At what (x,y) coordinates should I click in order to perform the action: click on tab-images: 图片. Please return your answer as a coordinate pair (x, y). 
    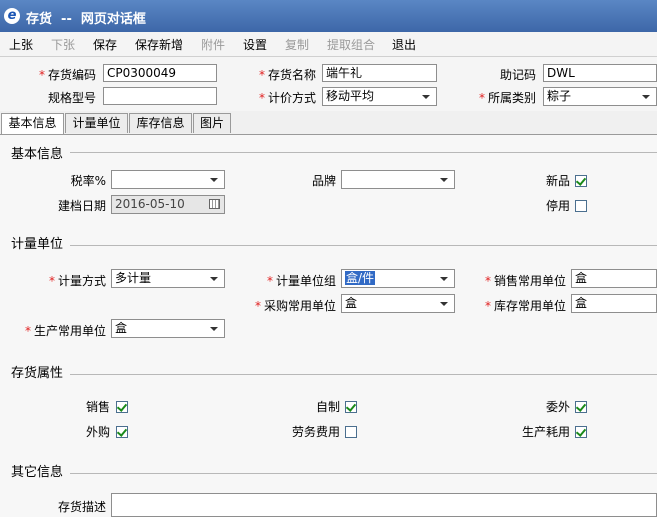
    Looking at the image, I should click on (212, 123).